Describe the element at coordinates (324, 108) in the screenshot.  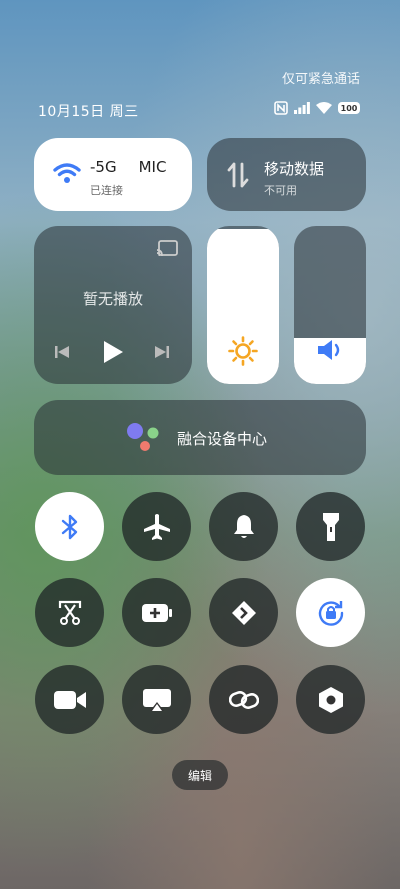
I see `wifi-status-icon` at that location.